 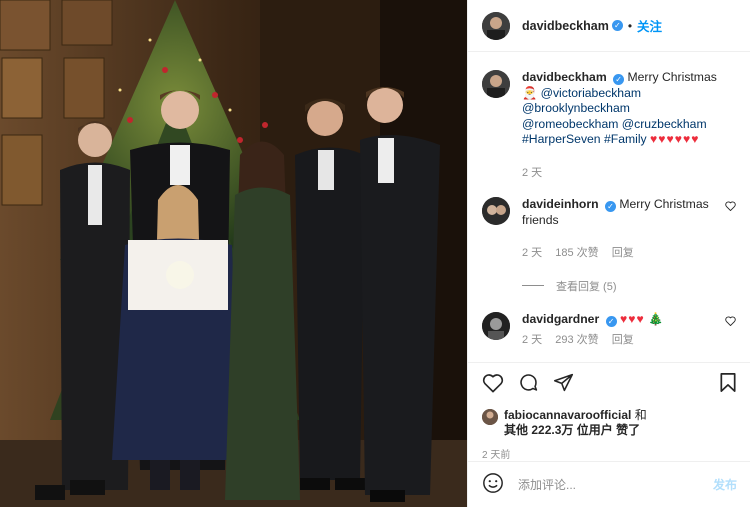 I want to click on bookmark-icon, so click(x=728, y=384).